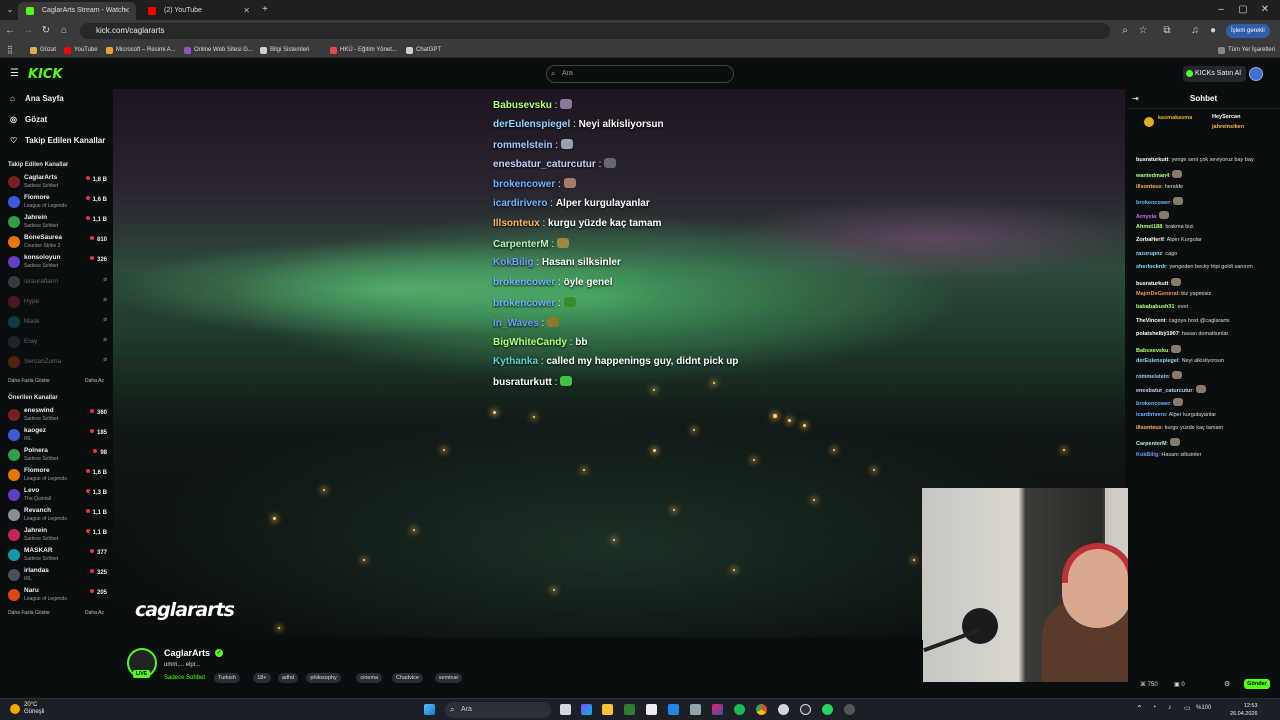 This screenshot has width=1280, height=720. Describe the element at coordinates (1213, 31) in the screenshot. I see `profile-icon: ●` at that location.